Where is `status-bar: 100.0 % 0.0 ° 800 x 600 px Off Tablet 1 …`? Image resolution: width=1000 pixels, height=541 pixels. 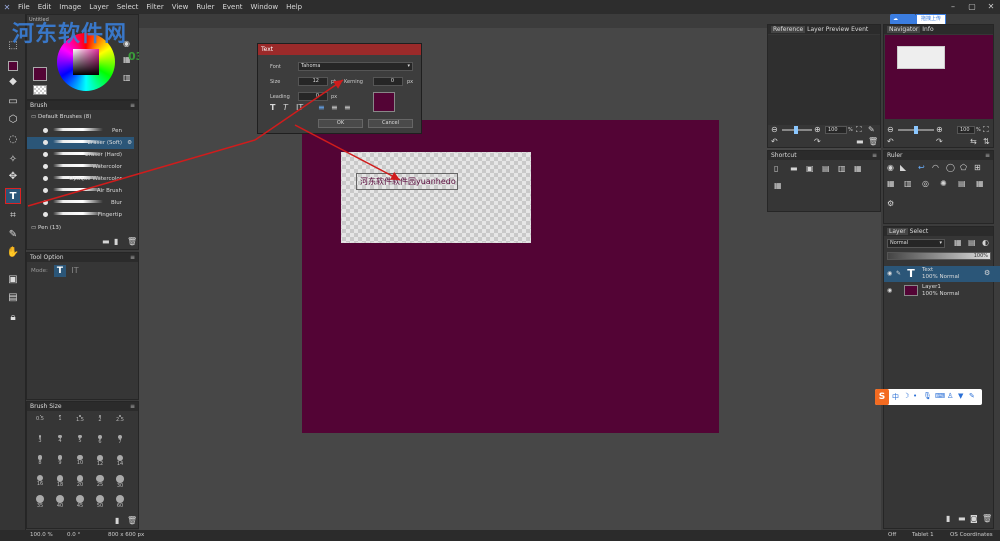
status-bar: 100.0 % 0.0 ° 800 x 600 px Off Tablet 1 … is located at coordinates (500, 535).